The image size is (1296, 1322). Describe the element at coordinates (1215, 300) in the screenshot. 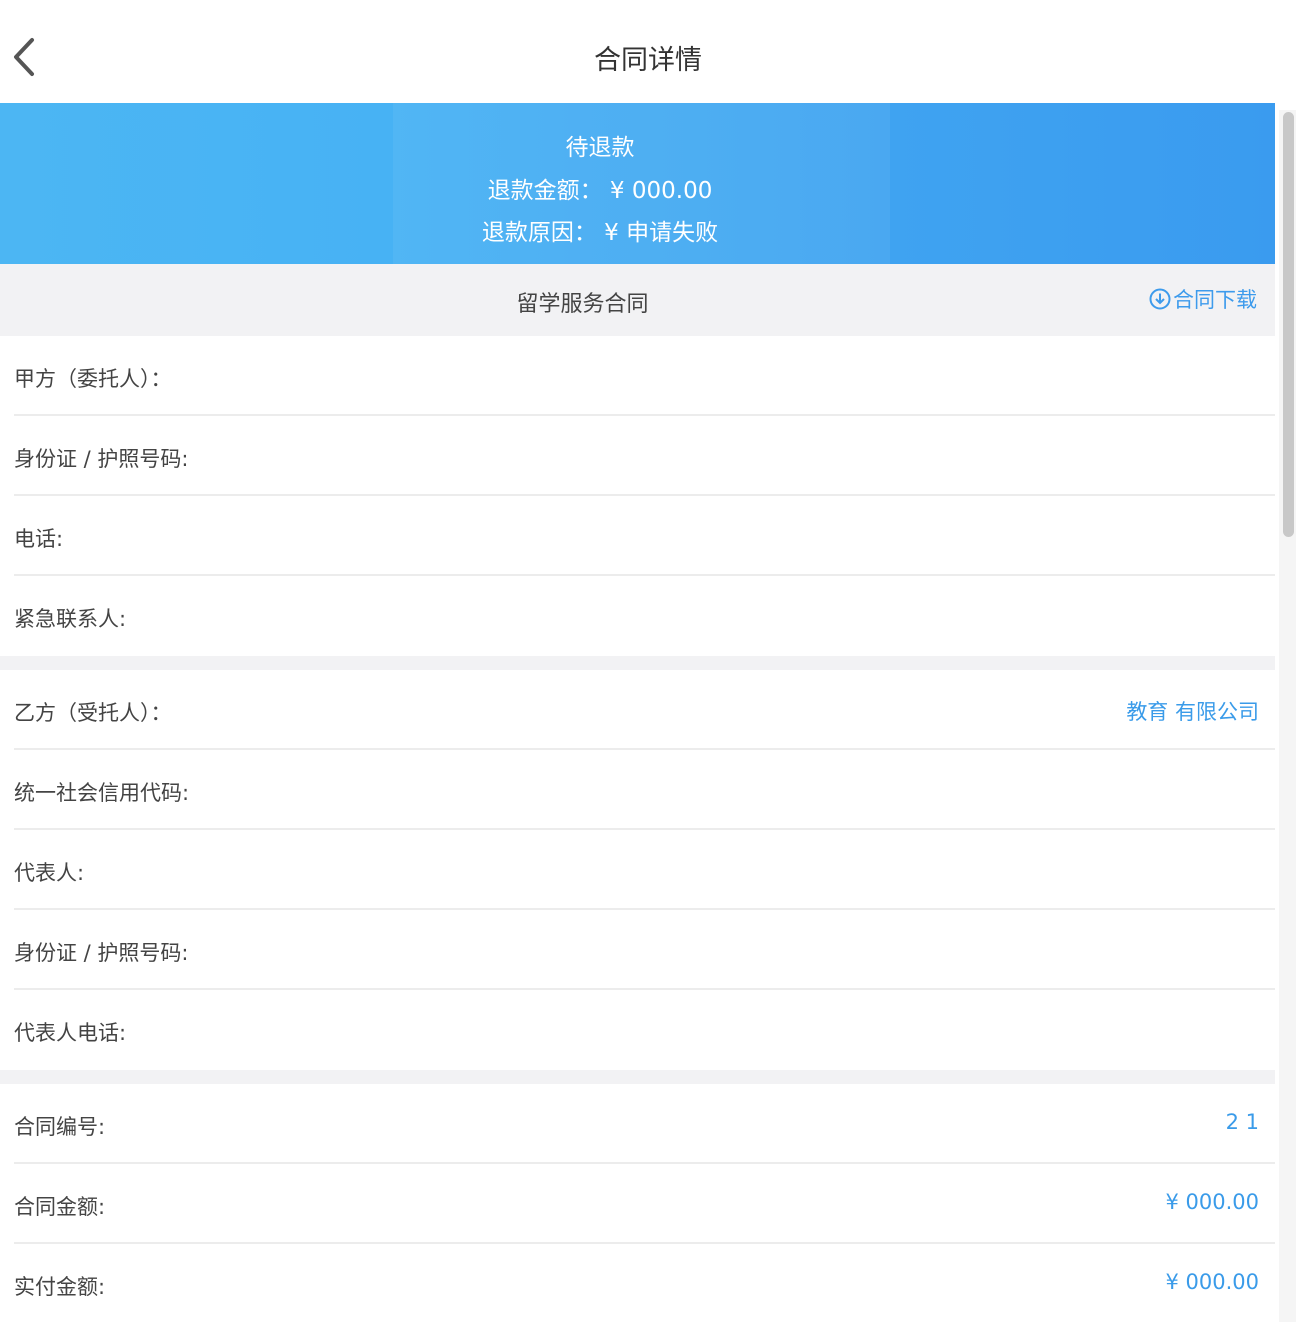

I see `download-label: 合同下载` at that location.